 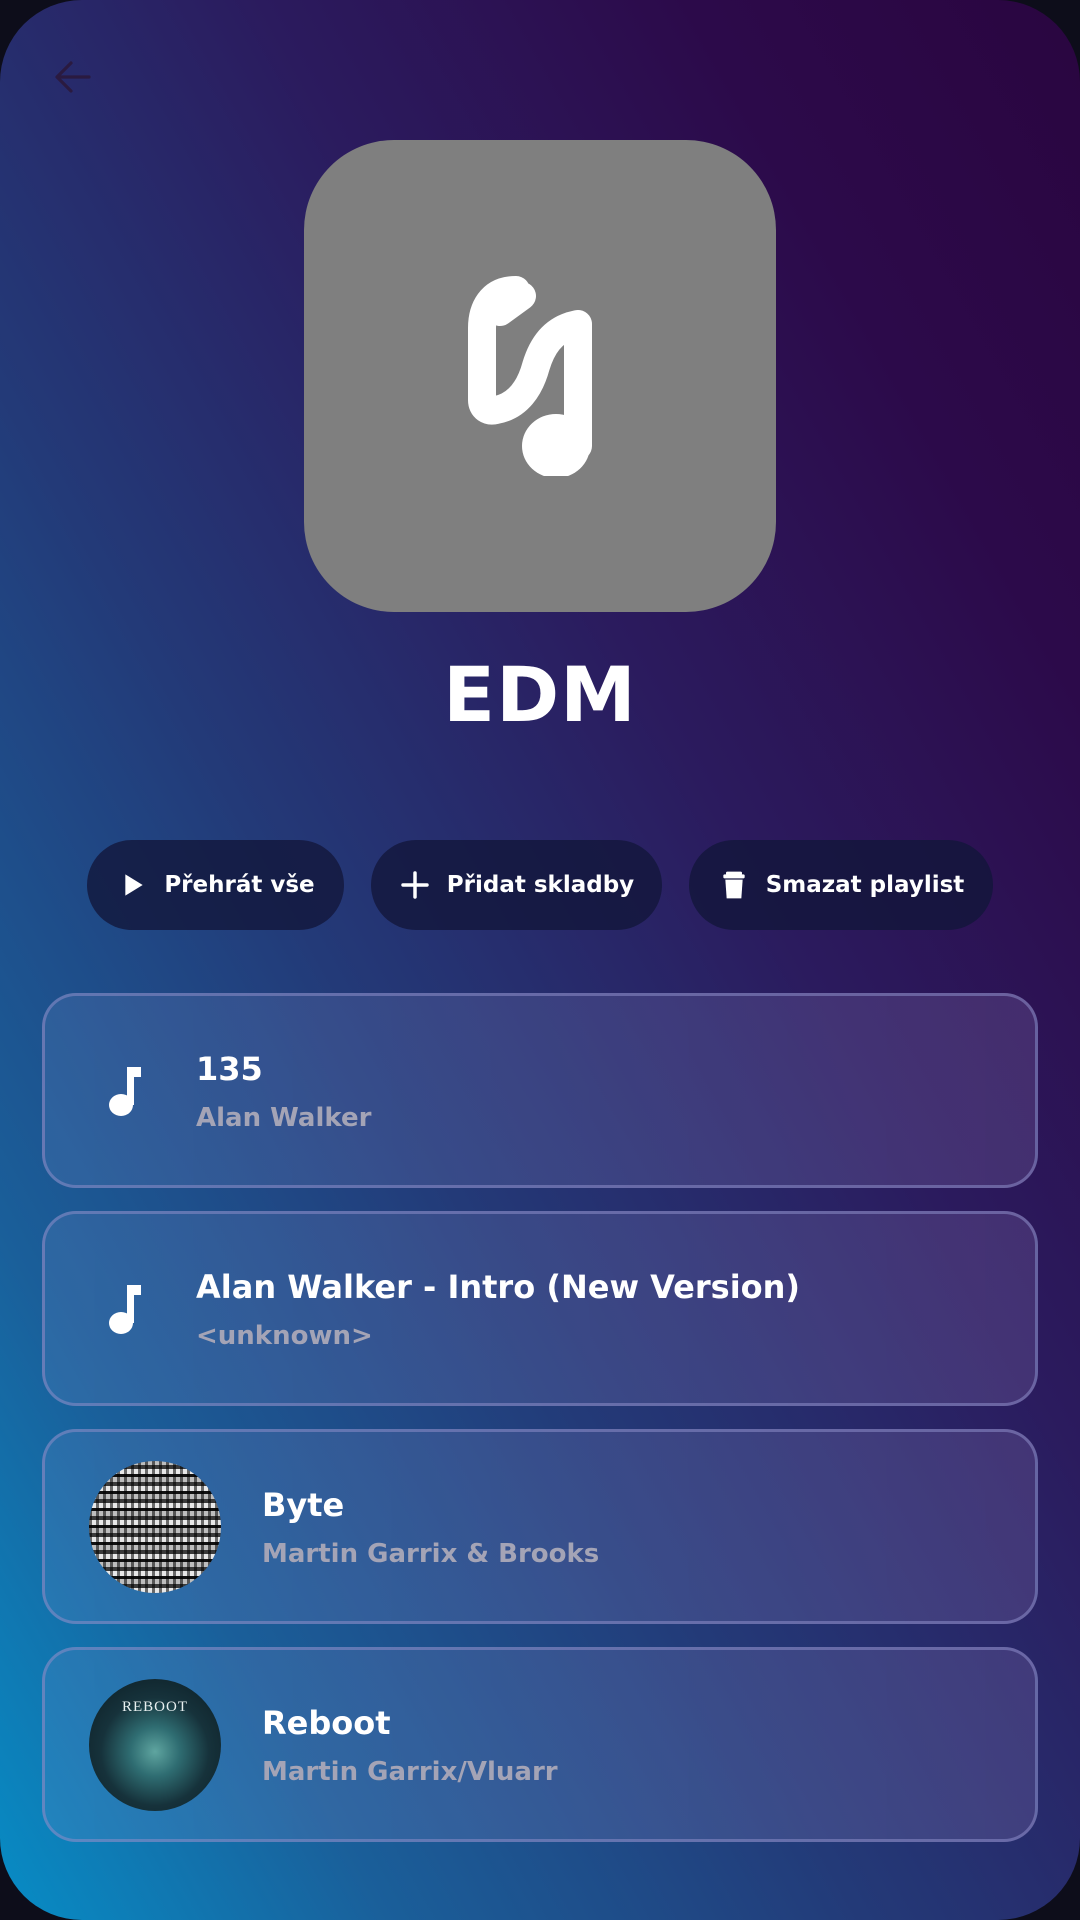 What do you see at coordinates (283, 1092) in the screenshot?
I see `track-info: 135 Alan Walker` at bounding box center [283, 1092].